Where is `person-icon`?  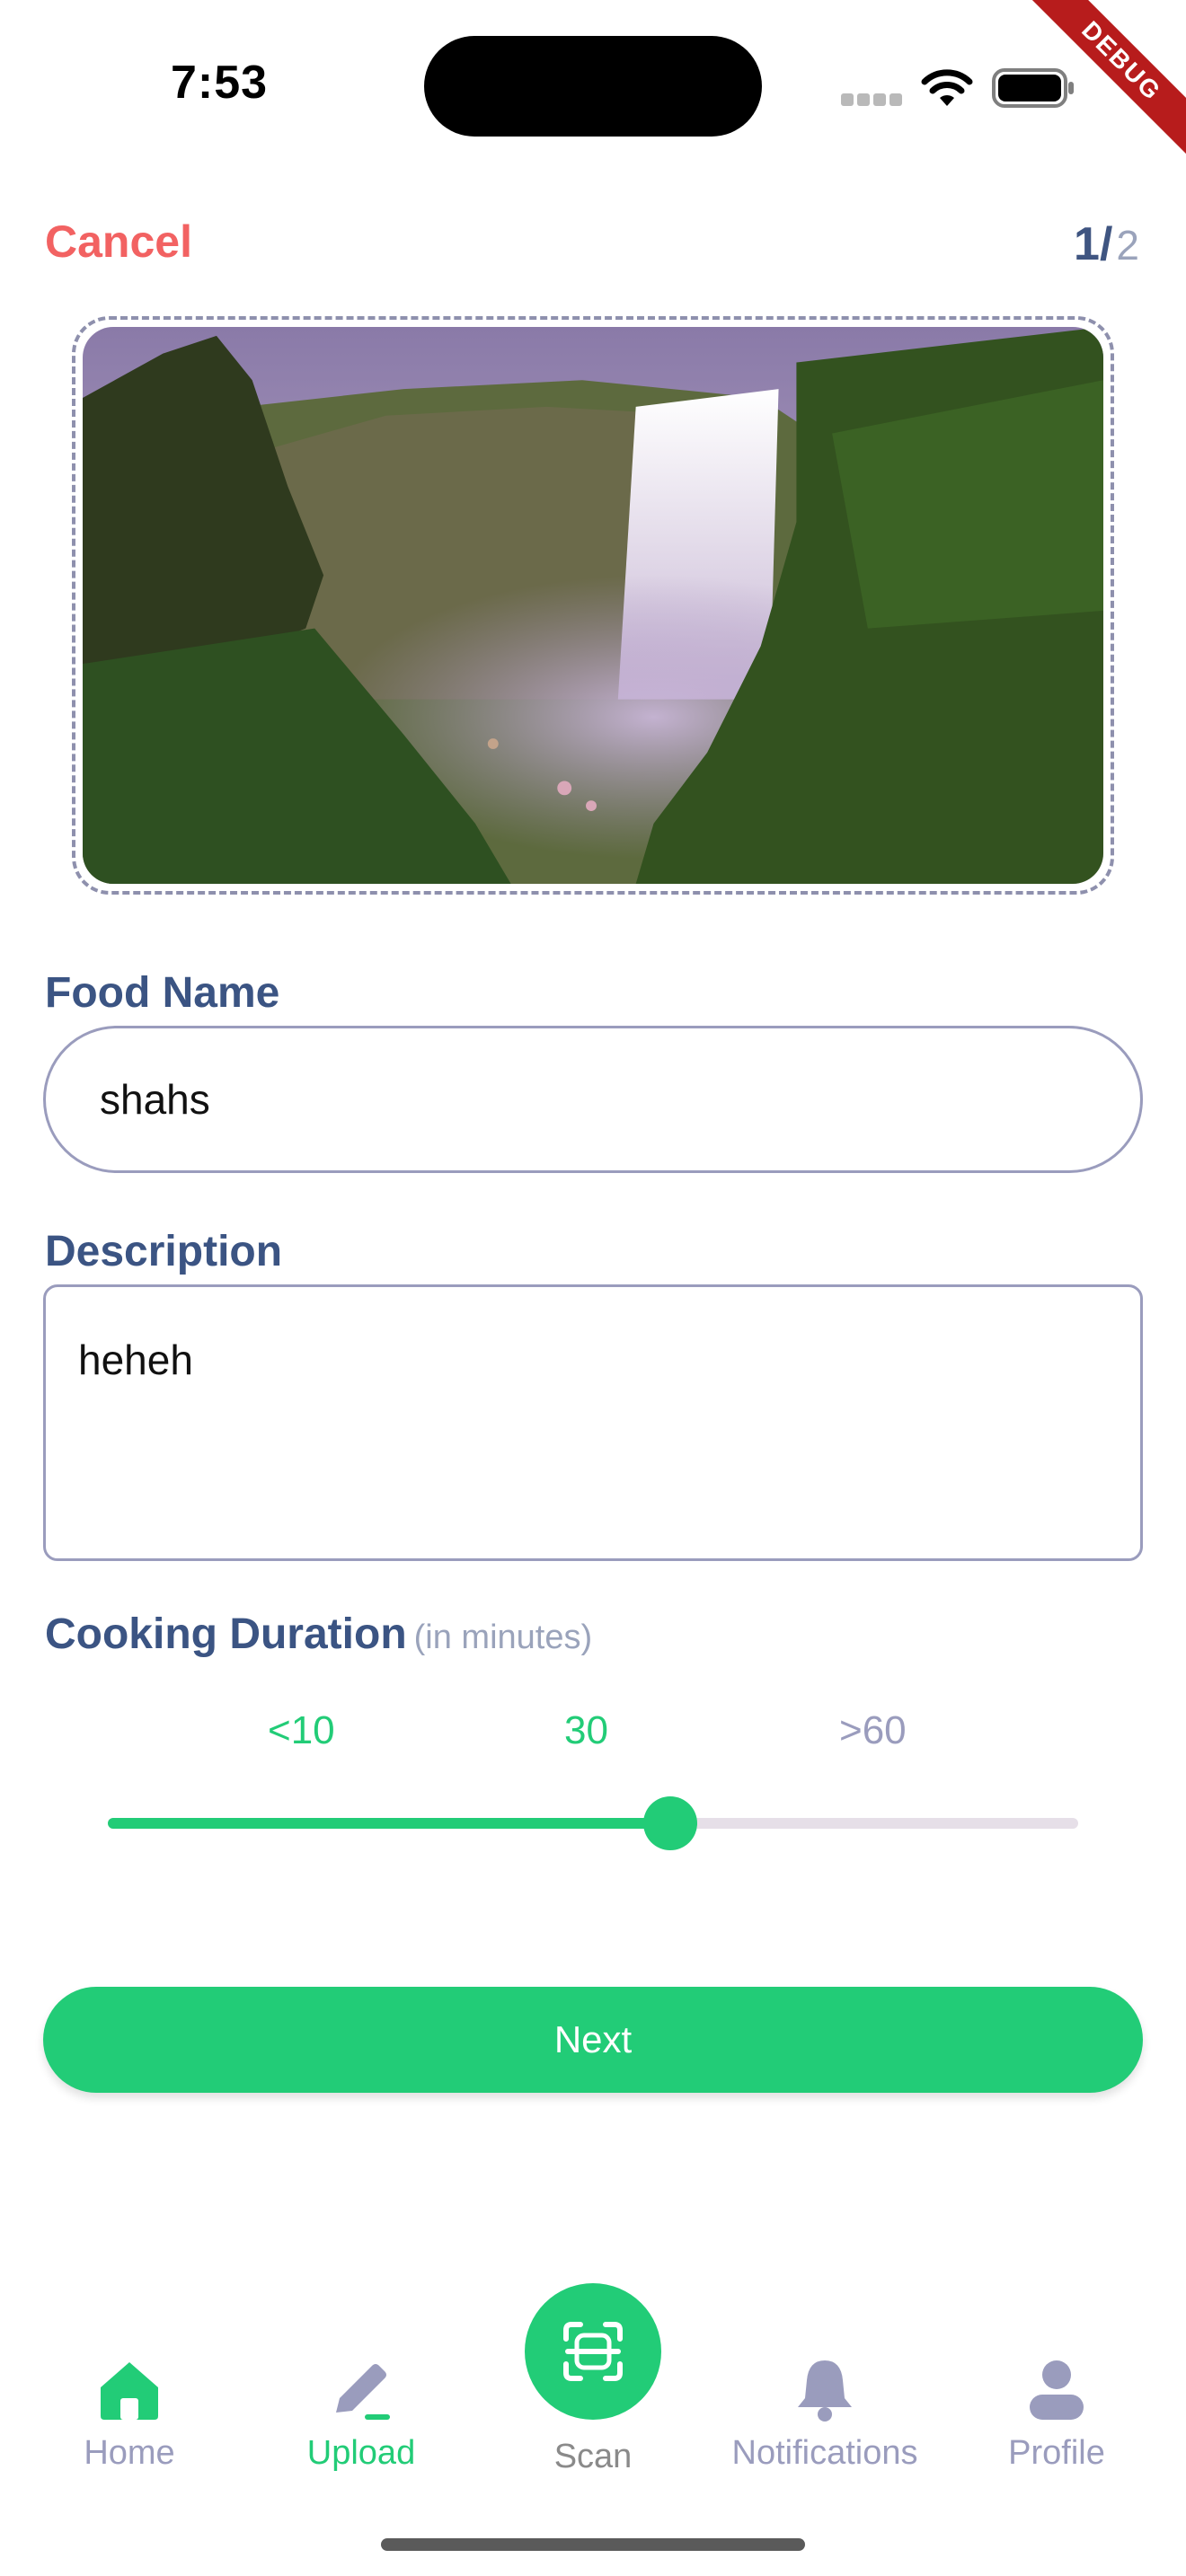 person-icon is located at coordinates (1057, 2390).